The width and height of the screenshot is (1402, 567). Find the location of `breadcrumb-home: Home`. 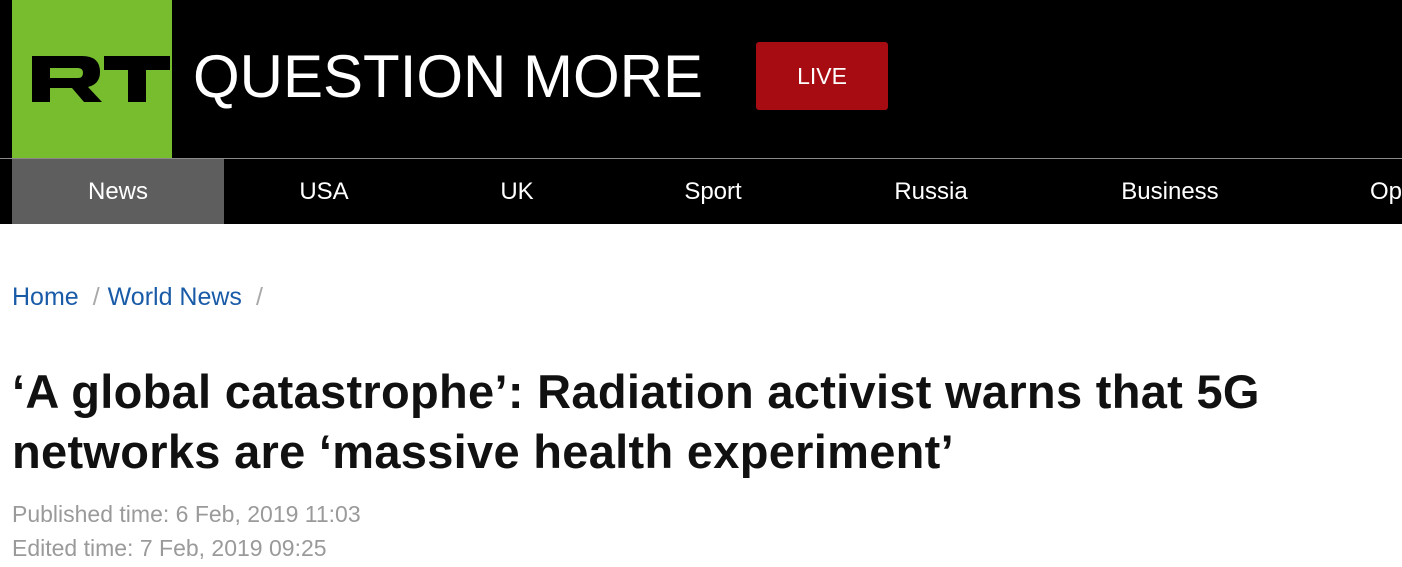

breadcrumb-home: Home is located at coordinates (45, 297).